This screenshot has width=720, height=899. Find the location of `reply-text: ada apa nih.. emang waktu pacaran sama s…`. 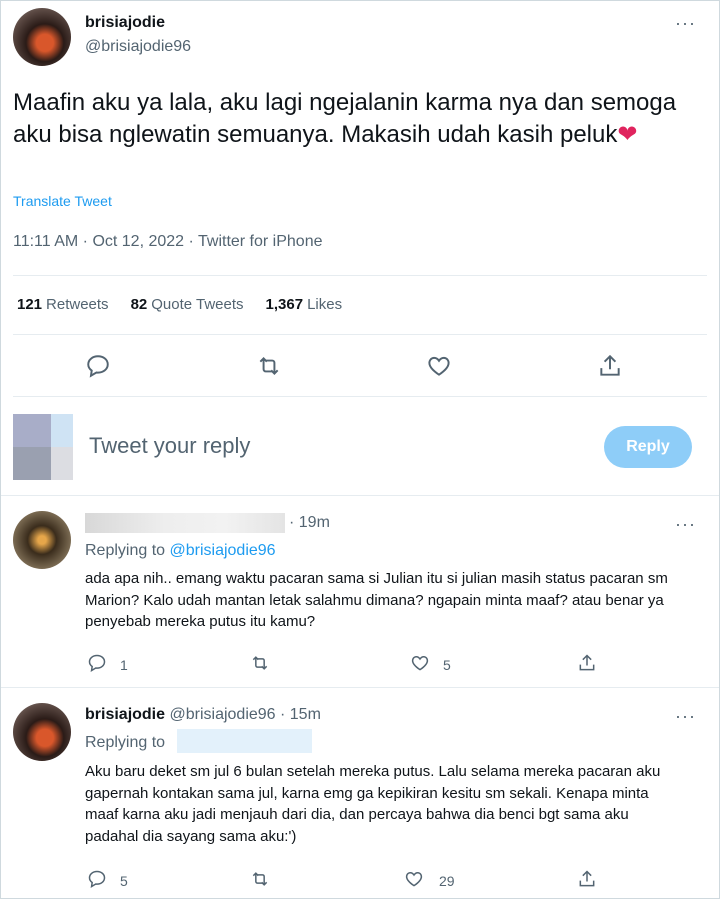

reply-text: ada apa nih.. emang waktu pacaran sama s… is located at coordinates (376, 600).